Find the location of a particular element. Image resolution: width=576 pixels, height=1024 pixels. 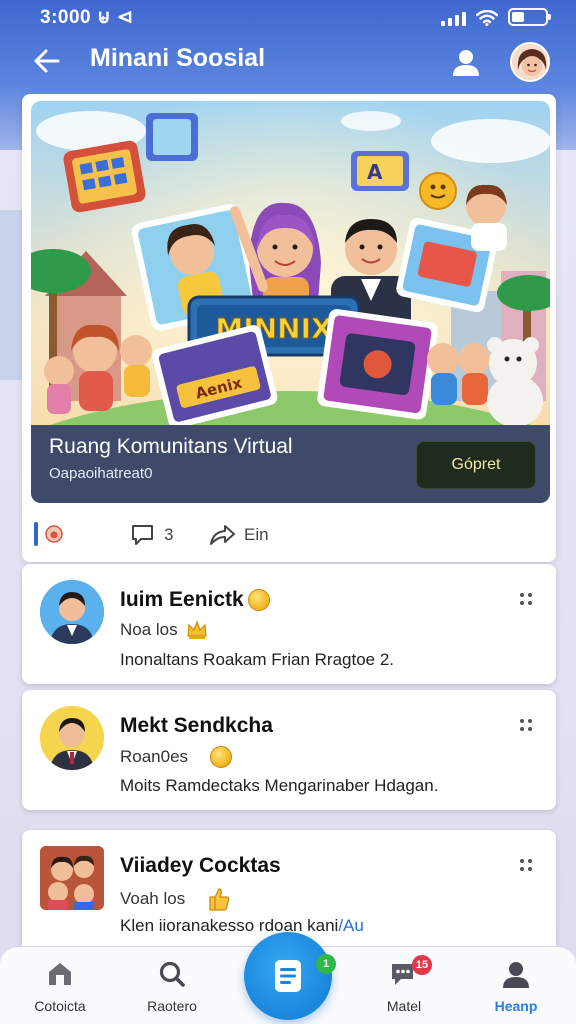

search-icon is located at coordinates (172, 974).